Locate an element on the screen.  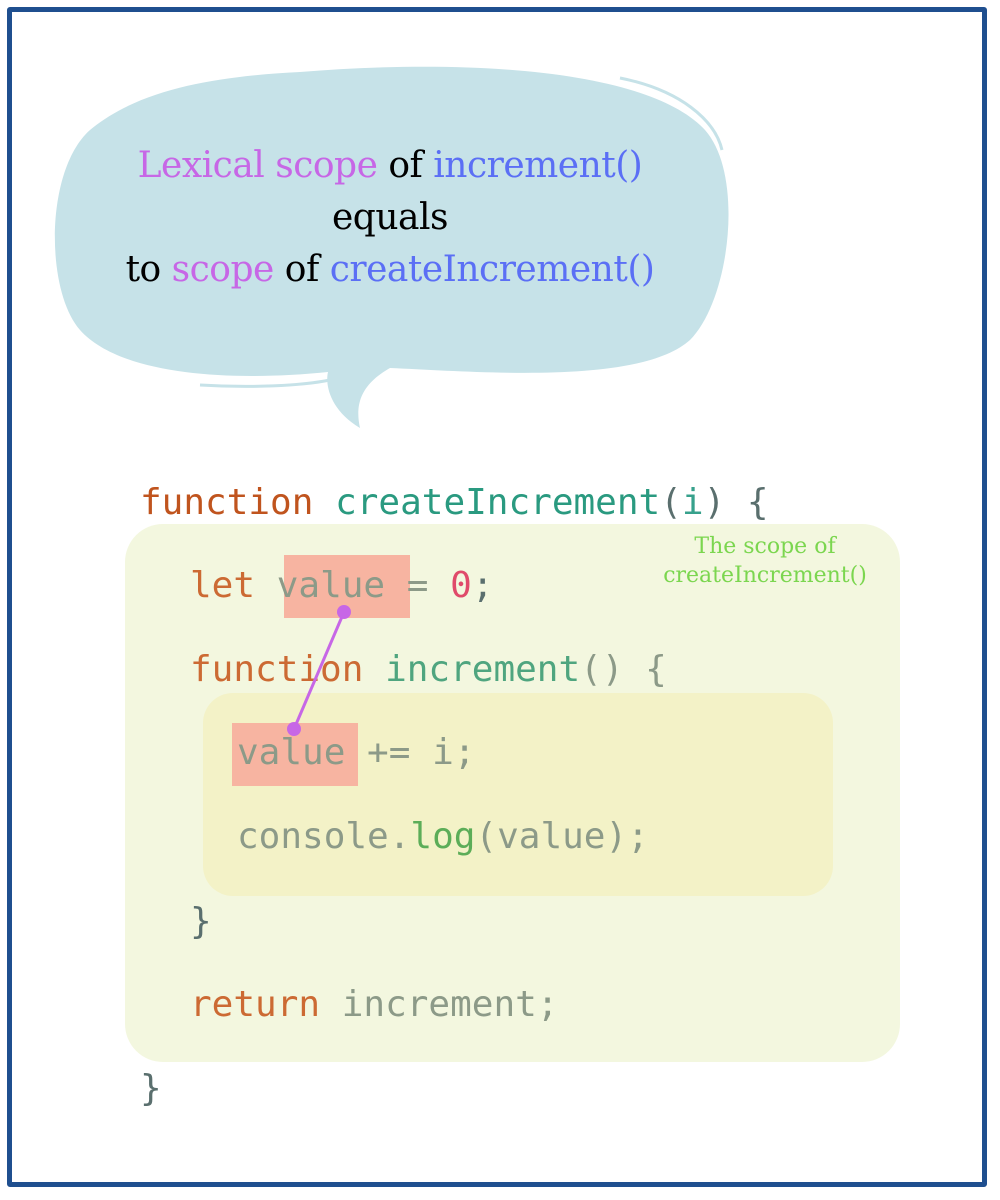
link-line is located at coordinates (319, 670).